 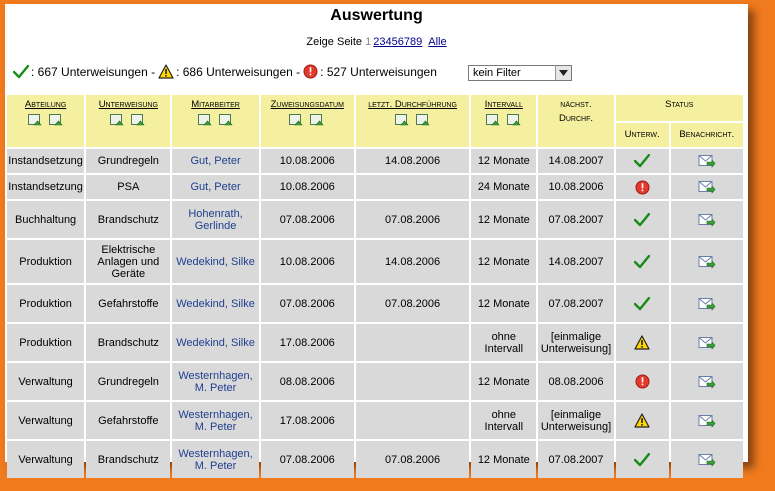 I want to click on cell-zuweisungsdatum-text: 17.08.2006, so click(x=307, y=342).